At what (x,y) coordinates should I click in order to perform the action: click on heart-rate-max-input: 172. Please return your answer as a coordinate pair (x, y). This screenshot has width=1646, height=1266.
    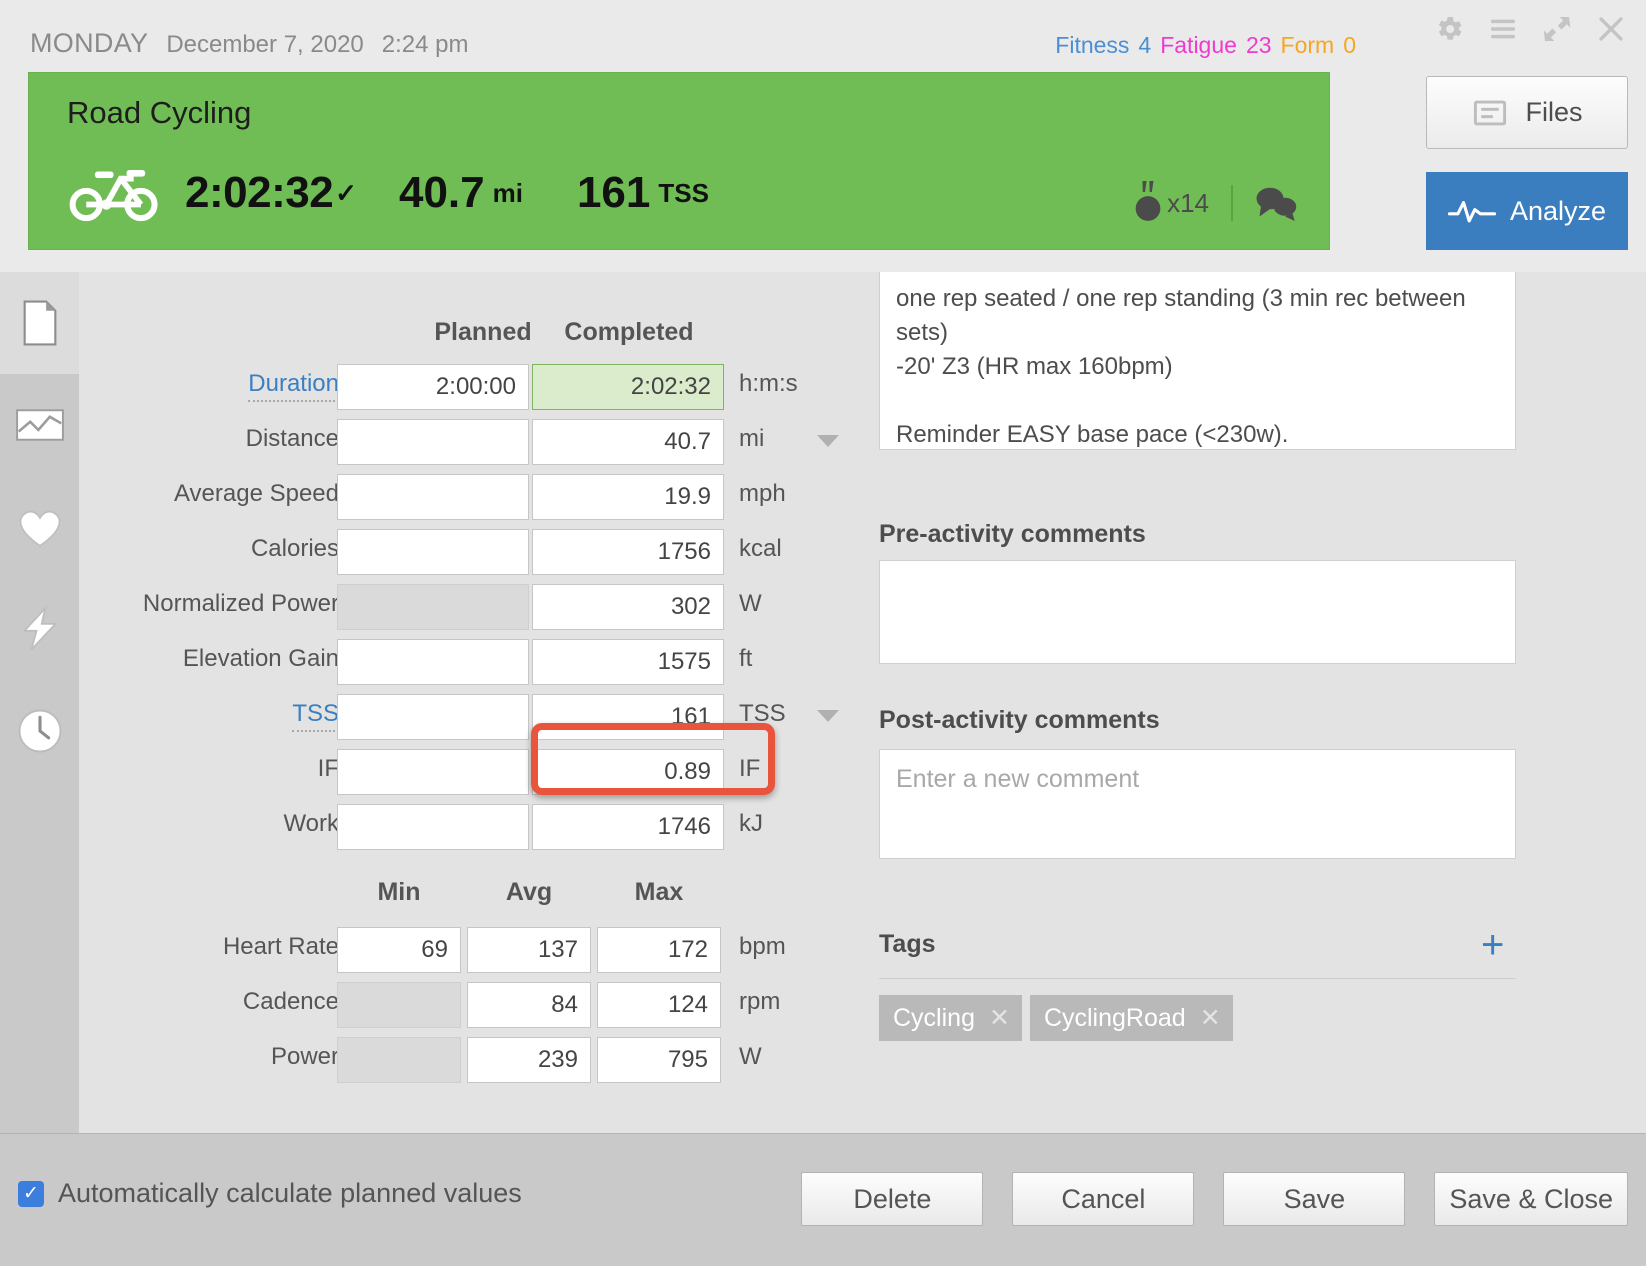
    Looking at the image, I should click on (659, 950).